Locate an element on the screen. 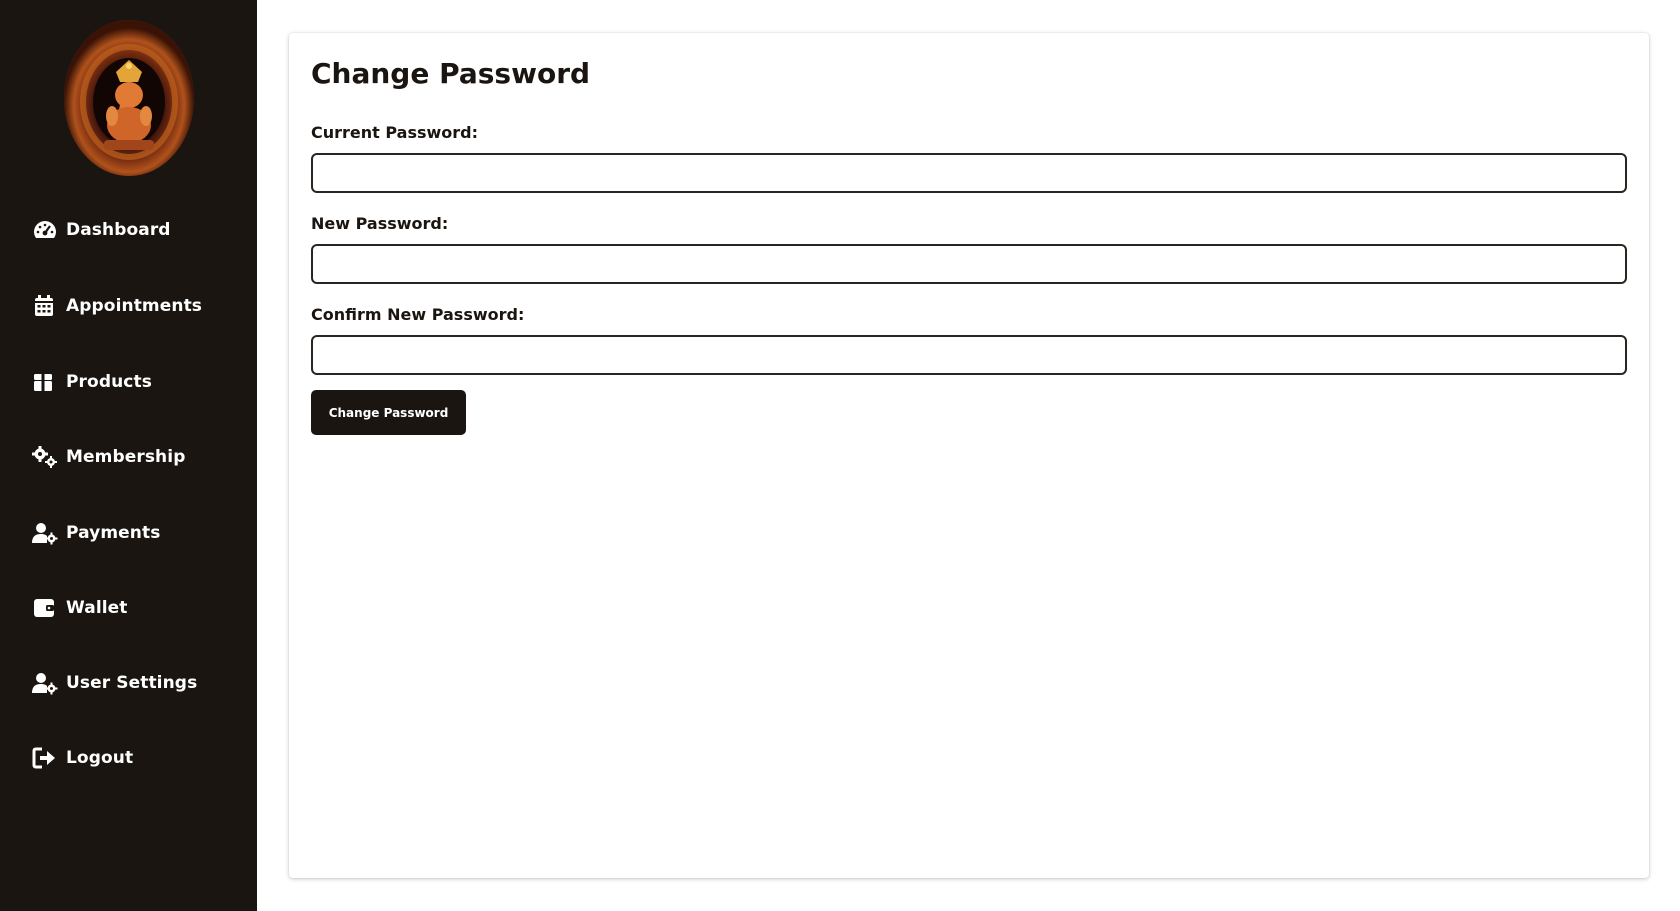 The image size is (1680, 911). new-password-label: New Password: is located at coordinates (380, 223).